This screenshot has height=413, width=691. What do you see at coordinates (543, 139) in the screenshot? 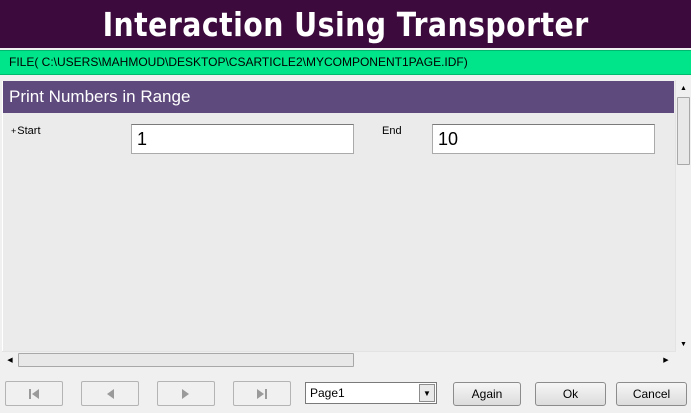
I see `end-input` at bounding box center [543, 139].